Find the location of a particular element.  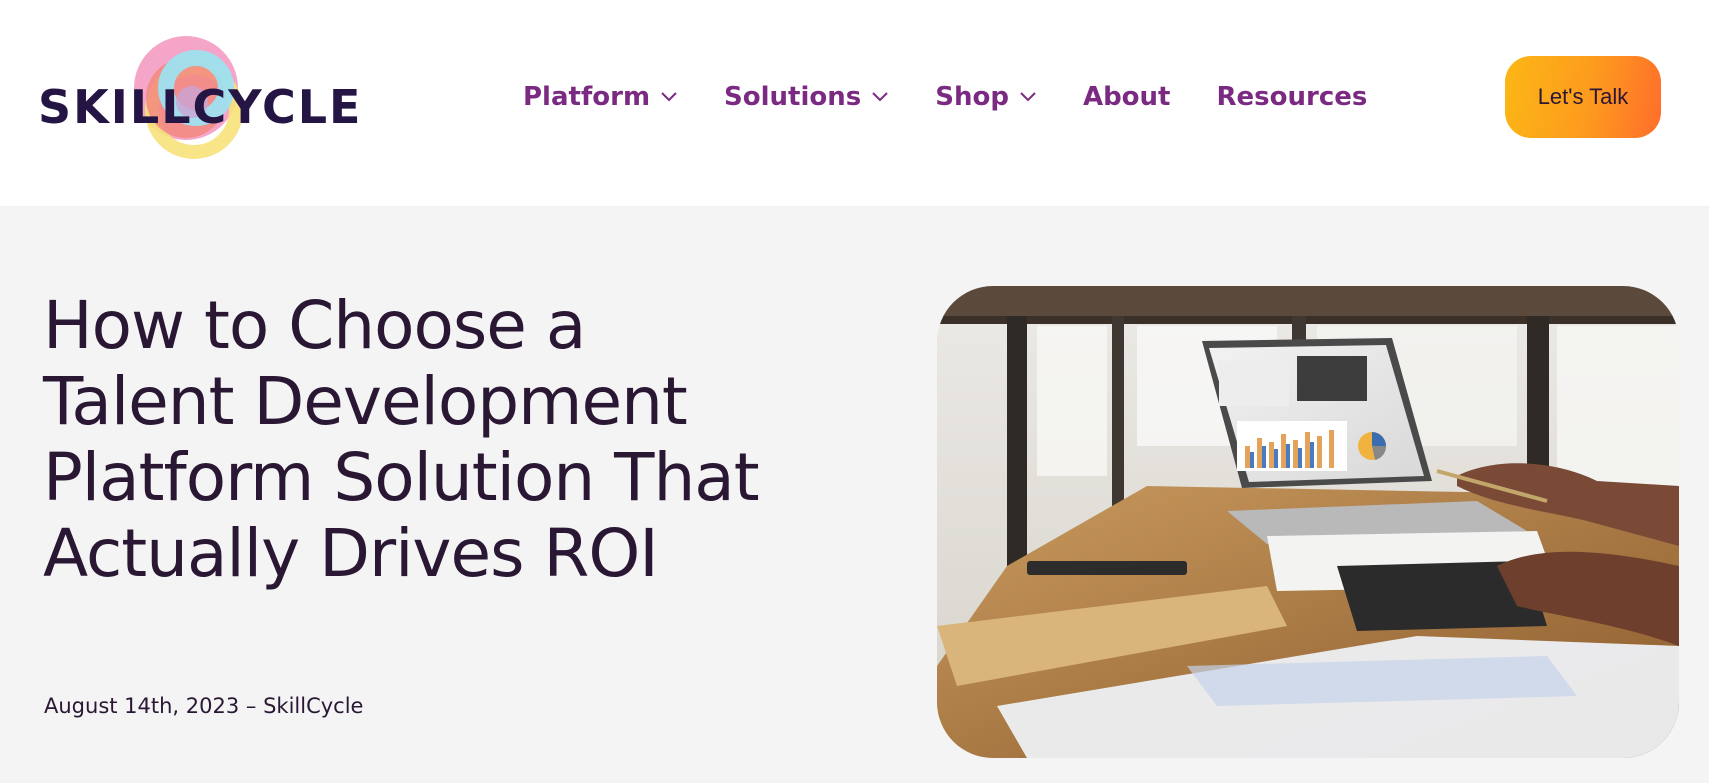

article-meta: August 14th, 2023 – SkillCycle is located at coordinates (204, 706).